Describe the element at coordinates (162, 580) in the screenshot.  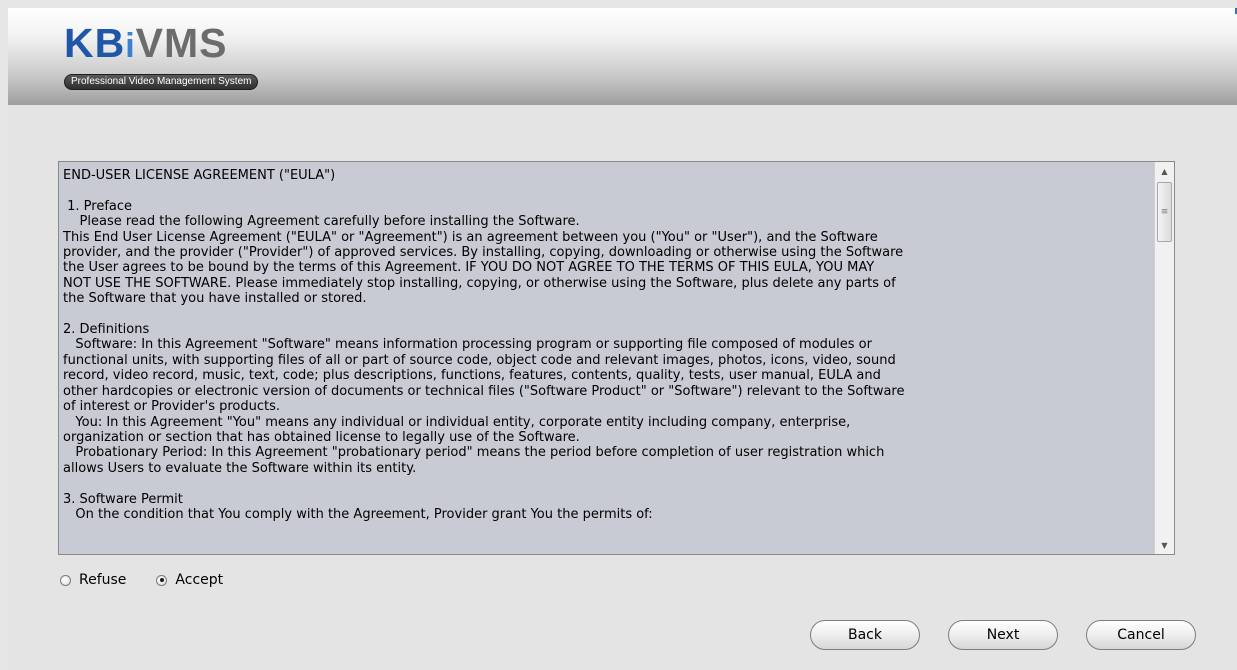
I see `accept-radio` at that location.